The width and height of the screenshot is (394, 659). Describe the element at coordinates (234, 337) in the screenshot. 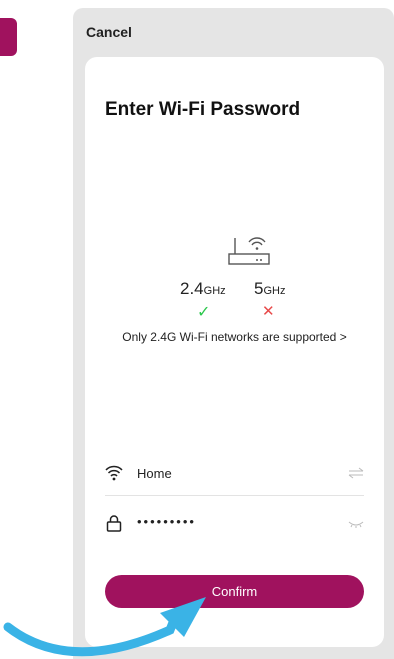

I see `band-support-link: Only 2.4G Wi-Fi networks are supported >` at that location.